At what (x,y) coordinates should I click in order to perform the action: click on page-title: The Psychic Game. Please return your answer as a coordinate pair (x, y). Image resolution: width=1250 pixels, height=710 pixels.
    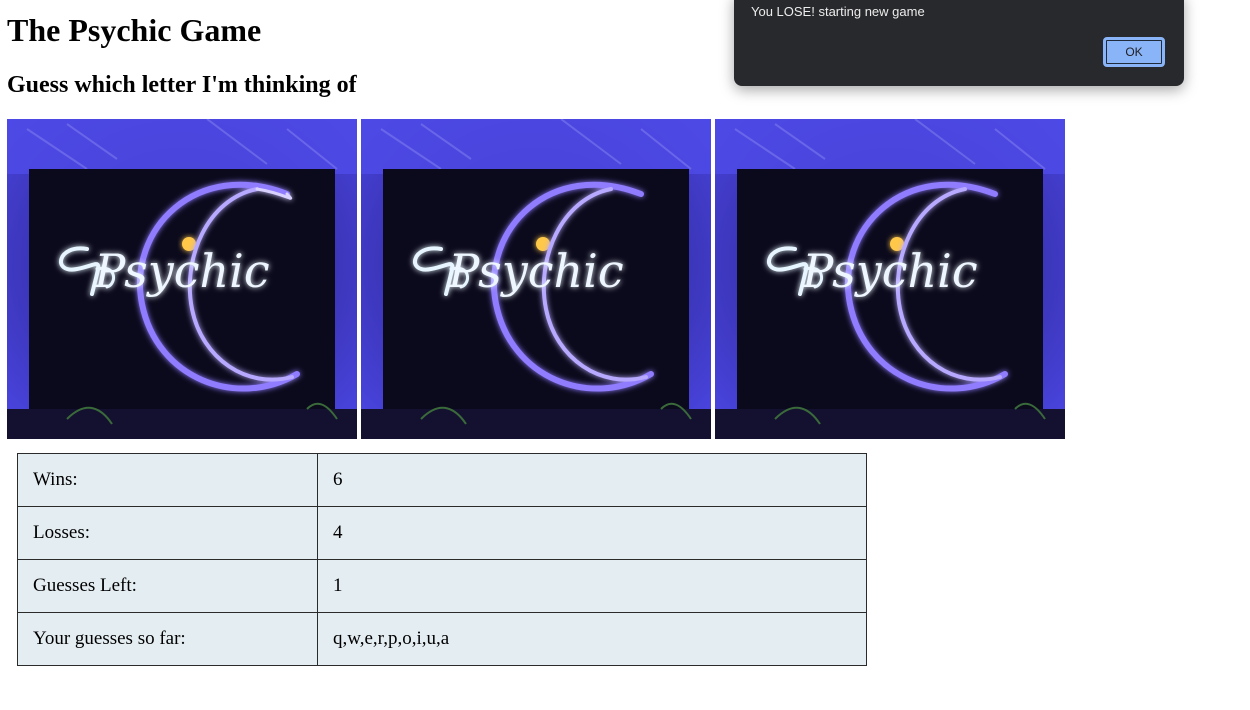
    Looking at the image, I should click on (134, 30).